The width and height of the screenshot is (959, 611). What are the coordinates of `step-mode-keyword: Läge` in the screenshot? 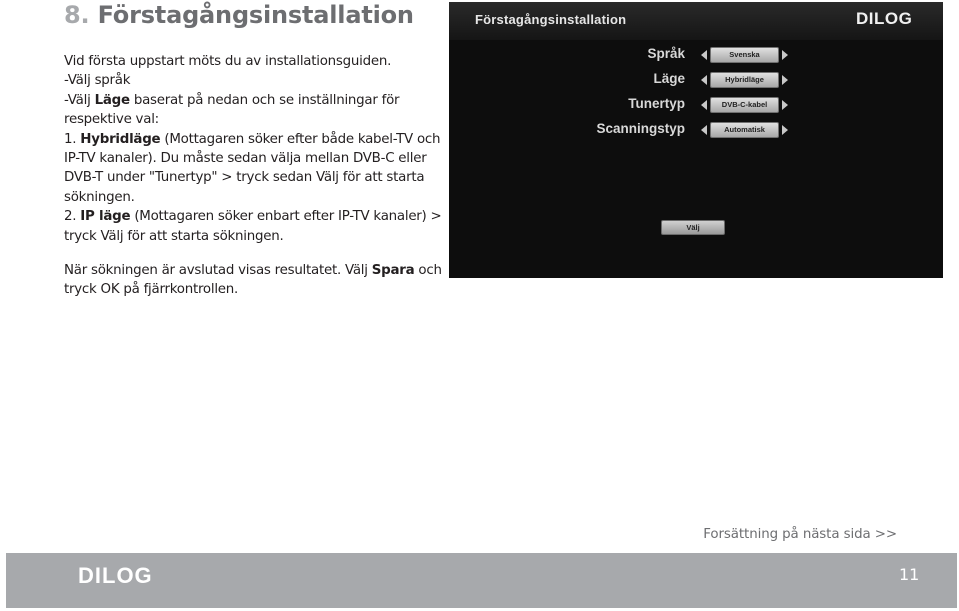 It's located at (112, 100).